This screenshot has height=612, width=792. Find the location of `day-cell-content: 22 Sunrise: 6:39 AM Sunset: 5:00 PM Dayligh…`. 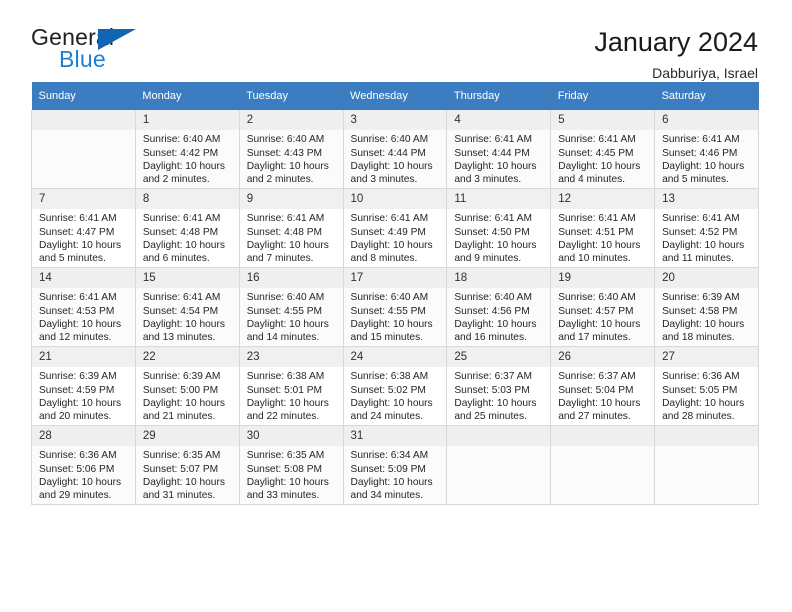

day-cell-content: 22 Sunrise: 6:39 AM Sunset: 5:00 PM Dayligh… is located at coordinates (187, 386).